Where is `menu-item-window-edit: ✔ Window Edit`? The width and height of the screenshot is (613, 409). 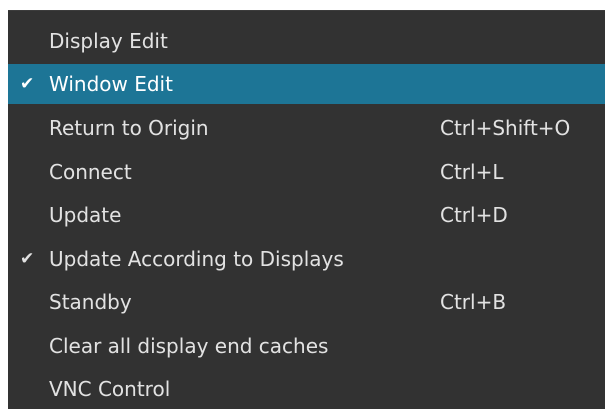
menu-item-window-edit: ✔ Window Edit is located at coordinates (306, 84).